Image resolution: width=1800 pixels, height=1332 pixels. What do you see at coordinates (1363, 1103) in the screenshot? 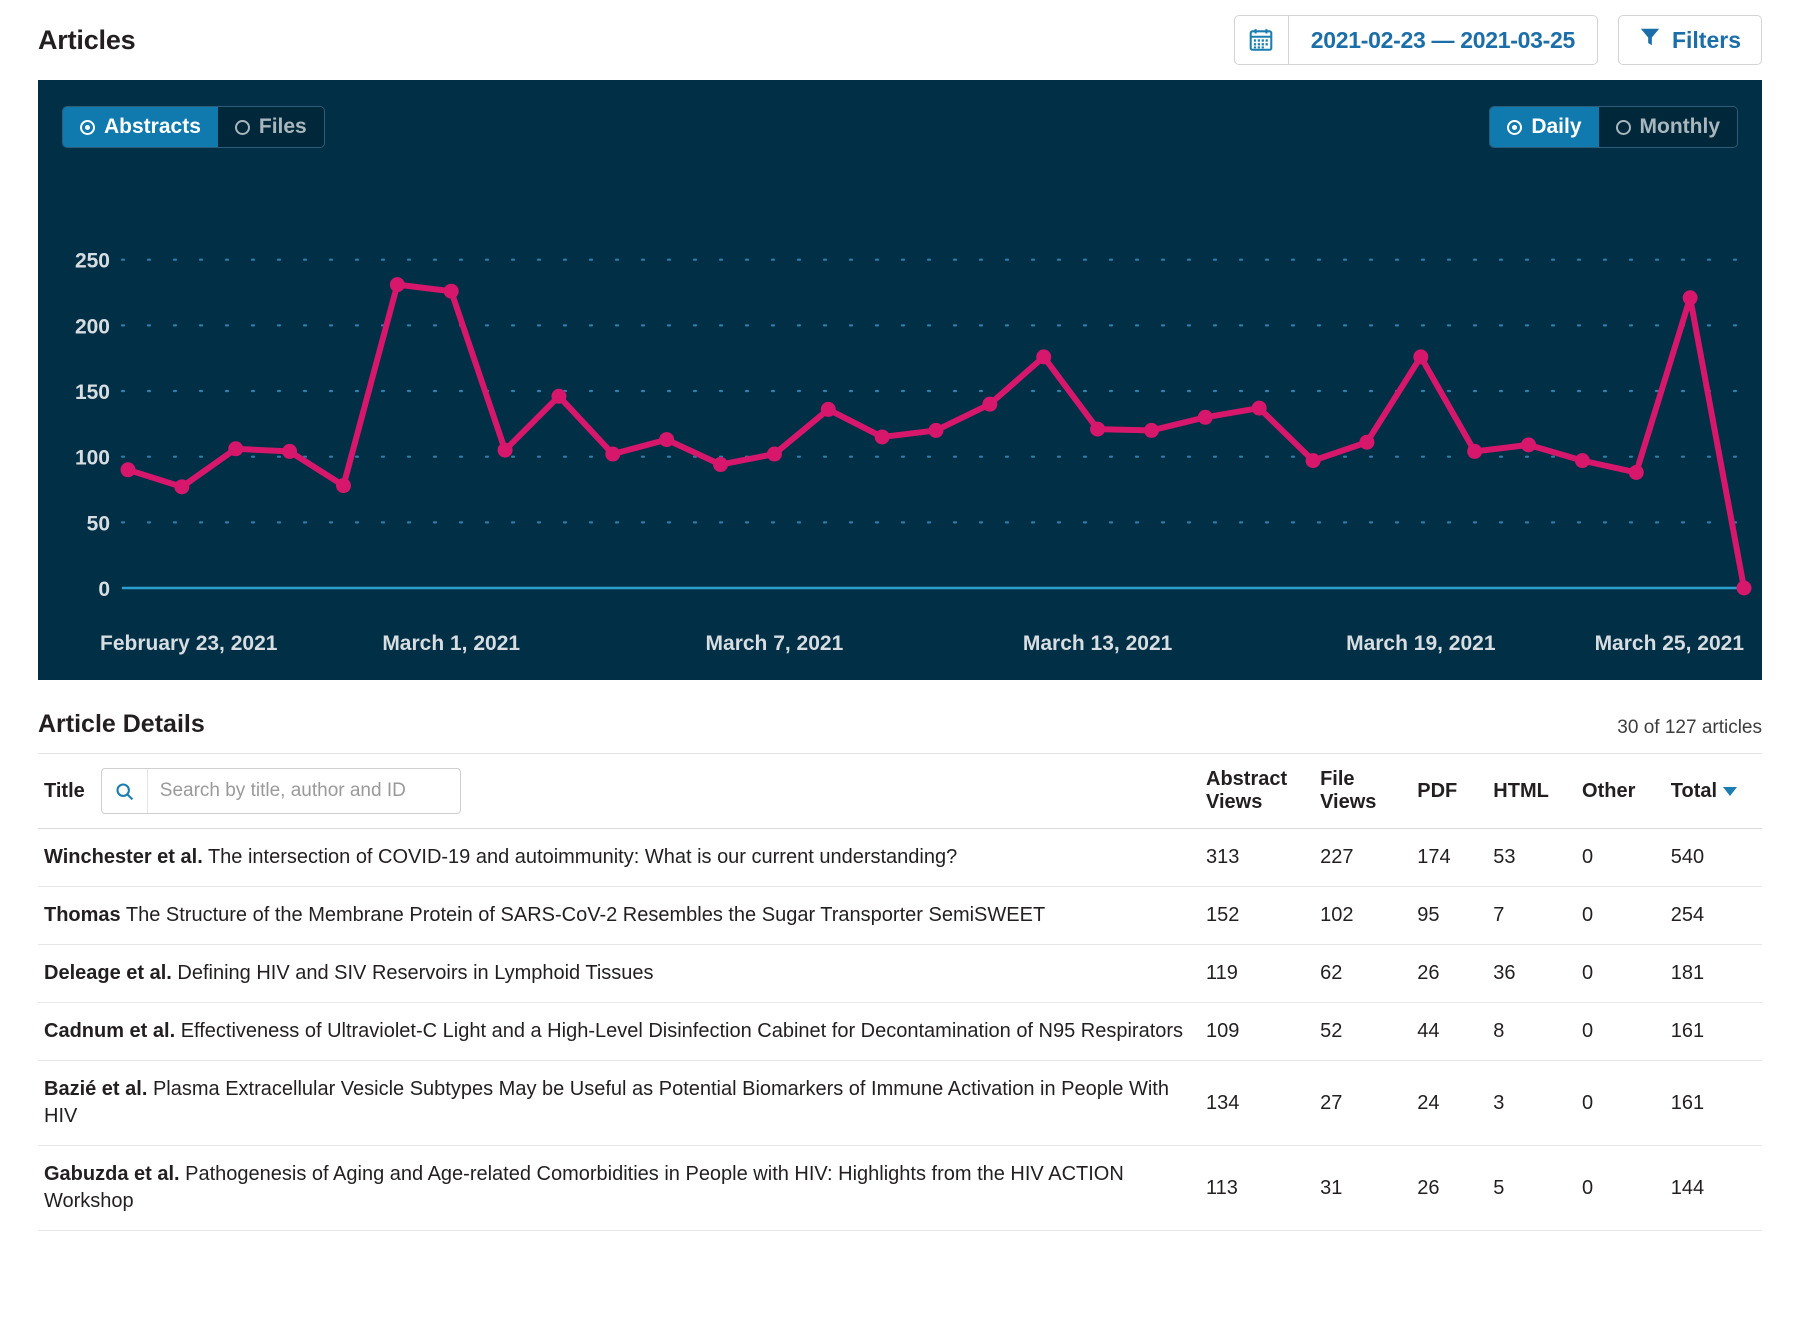
I see `cell-file-views: 27` at bounding box center [1363, 1103].